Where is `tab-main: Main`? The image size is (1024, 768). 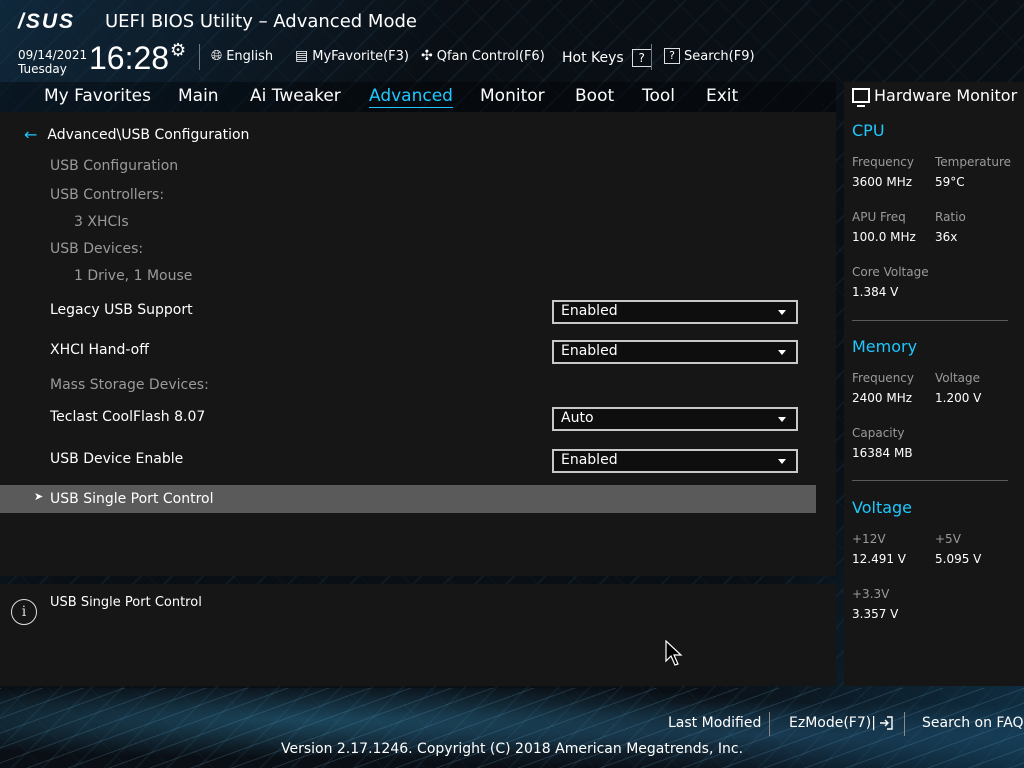
tab-main: Main is located at coordinates (198, 96).